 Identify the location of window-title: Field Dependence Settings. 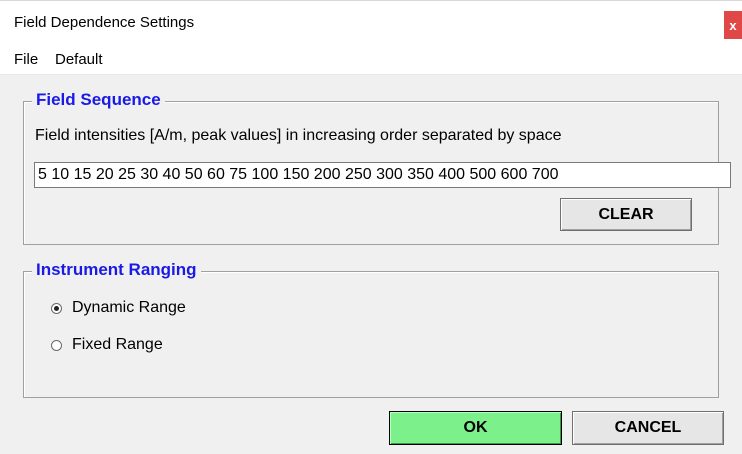
(104, 22).